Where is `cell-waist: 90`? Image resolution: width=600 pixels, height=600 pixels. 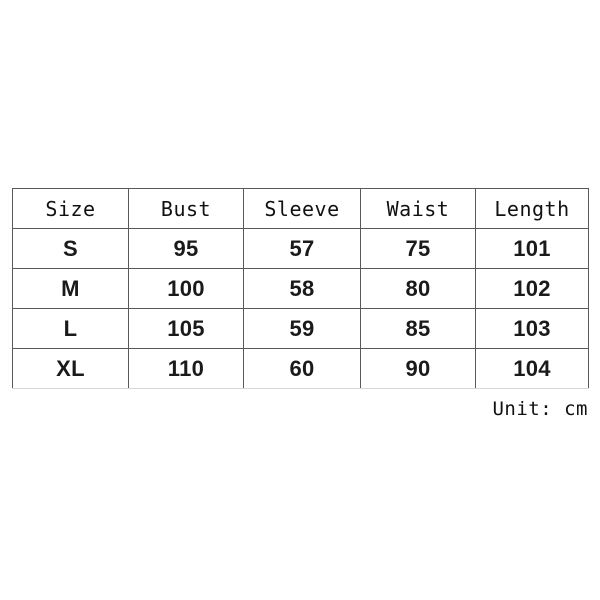 cell-waist: 90 is located at coordinates (418, 368).